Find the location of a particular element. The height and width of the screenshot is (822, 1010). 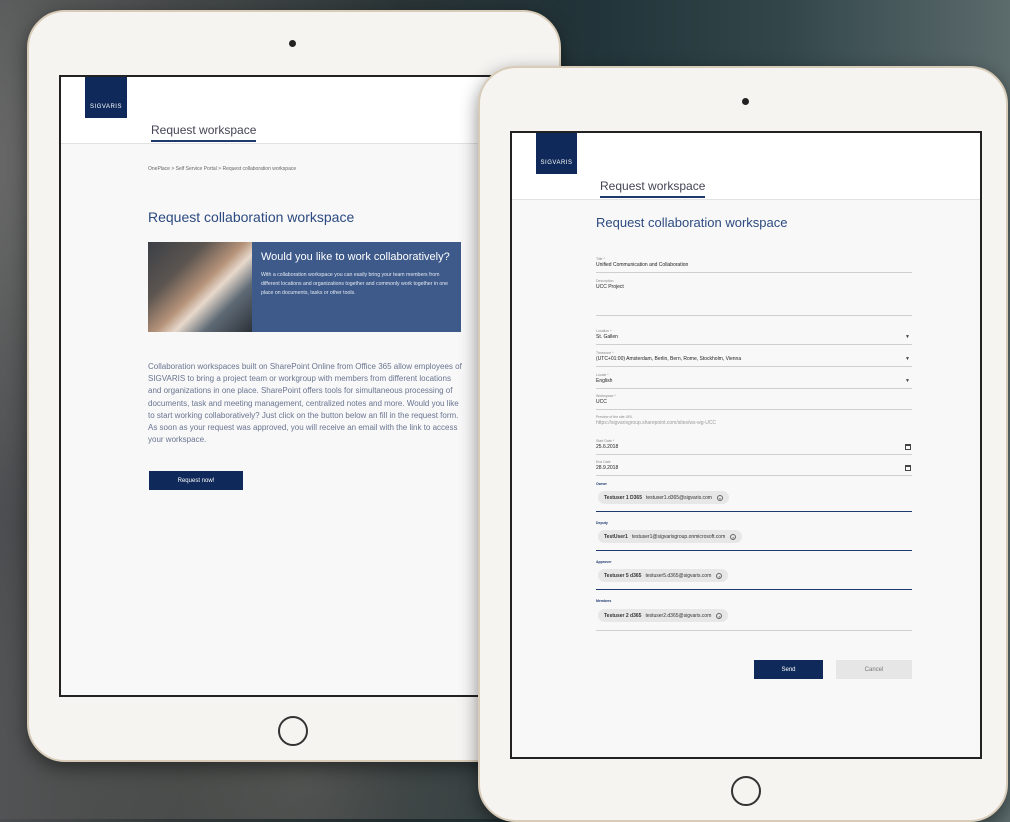

send-button: Send is located at coordinates (788, 669).